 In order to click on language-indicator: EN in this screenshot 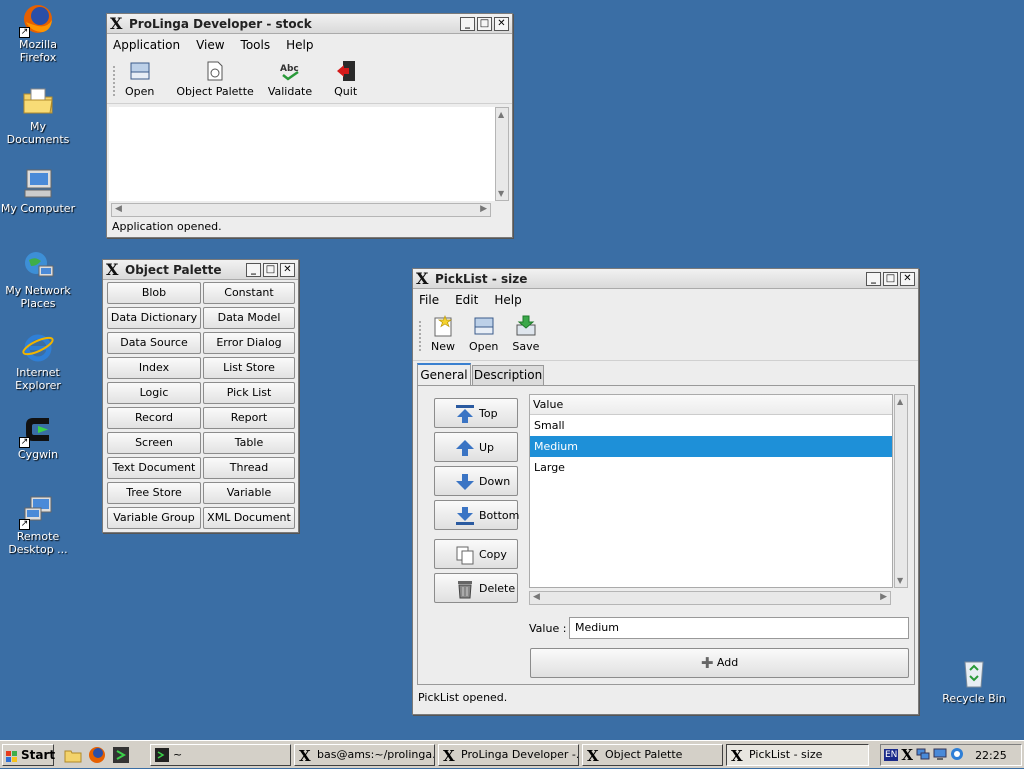, I will do `click(891, 755)`.